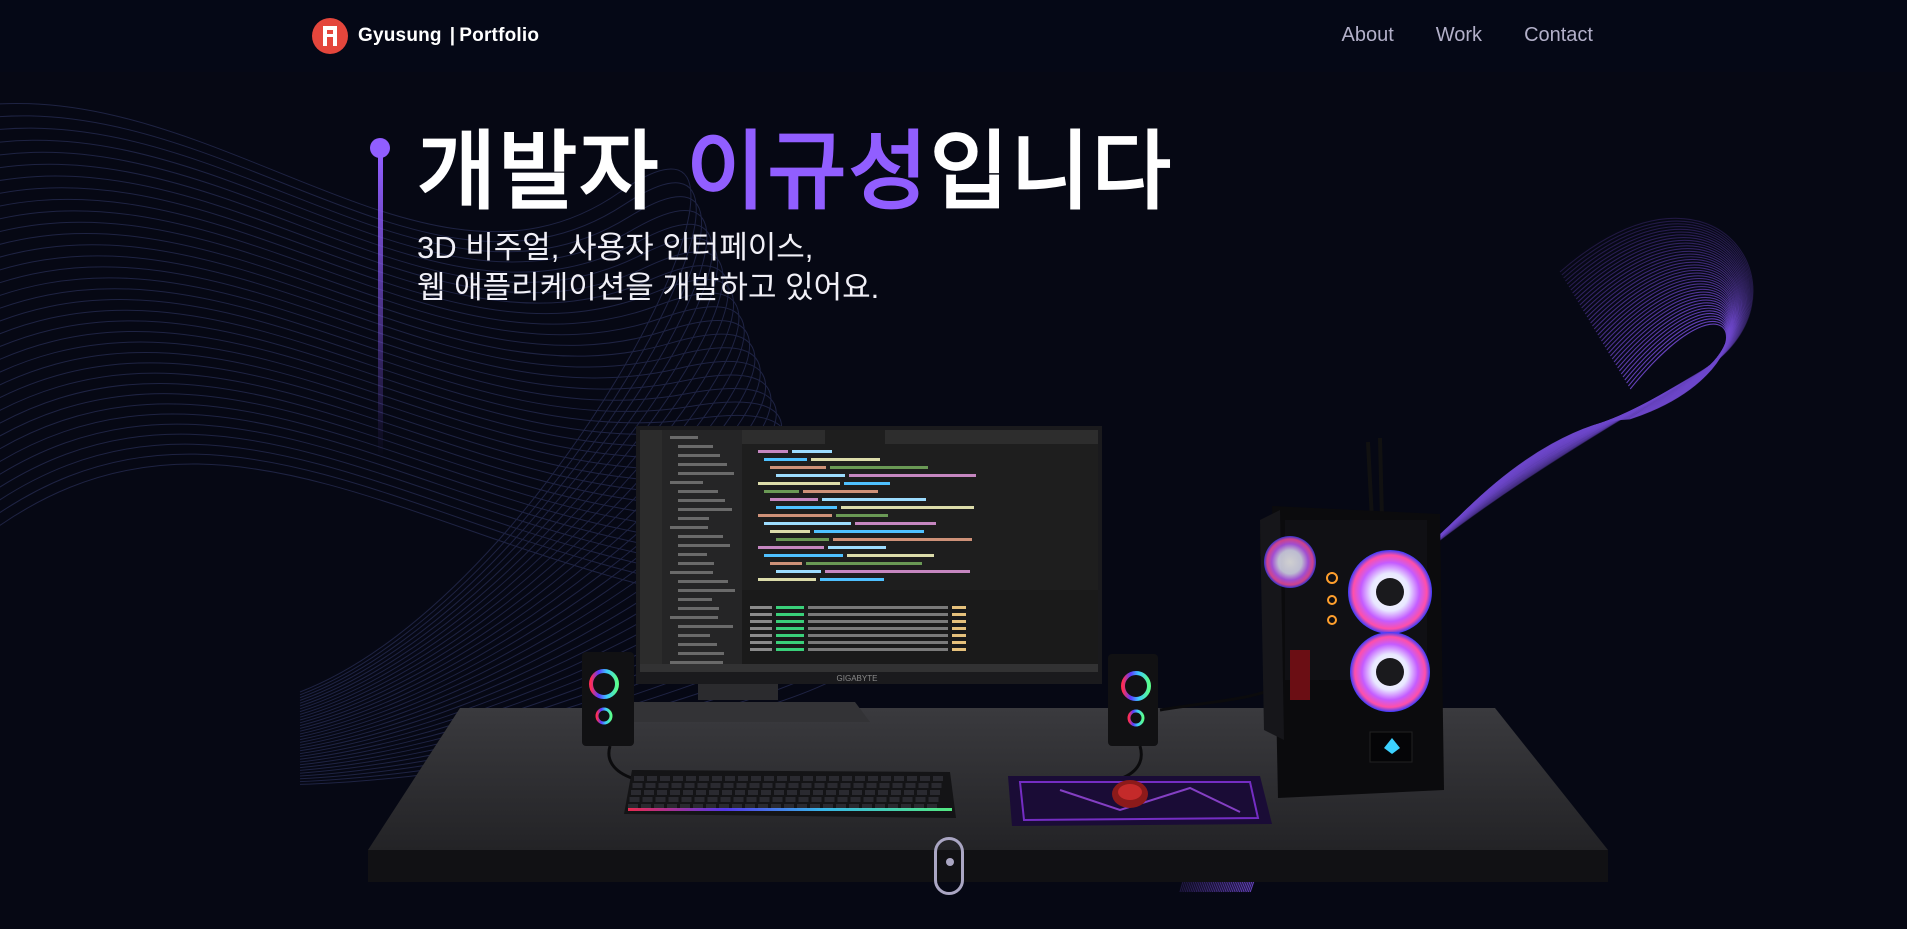 The height and width of the screenshot is (929, 1907). What do you see at coordinates (949, 866) in the screenshot?
I see `scroll-indicator-icon` at bounding box center [949, 866].